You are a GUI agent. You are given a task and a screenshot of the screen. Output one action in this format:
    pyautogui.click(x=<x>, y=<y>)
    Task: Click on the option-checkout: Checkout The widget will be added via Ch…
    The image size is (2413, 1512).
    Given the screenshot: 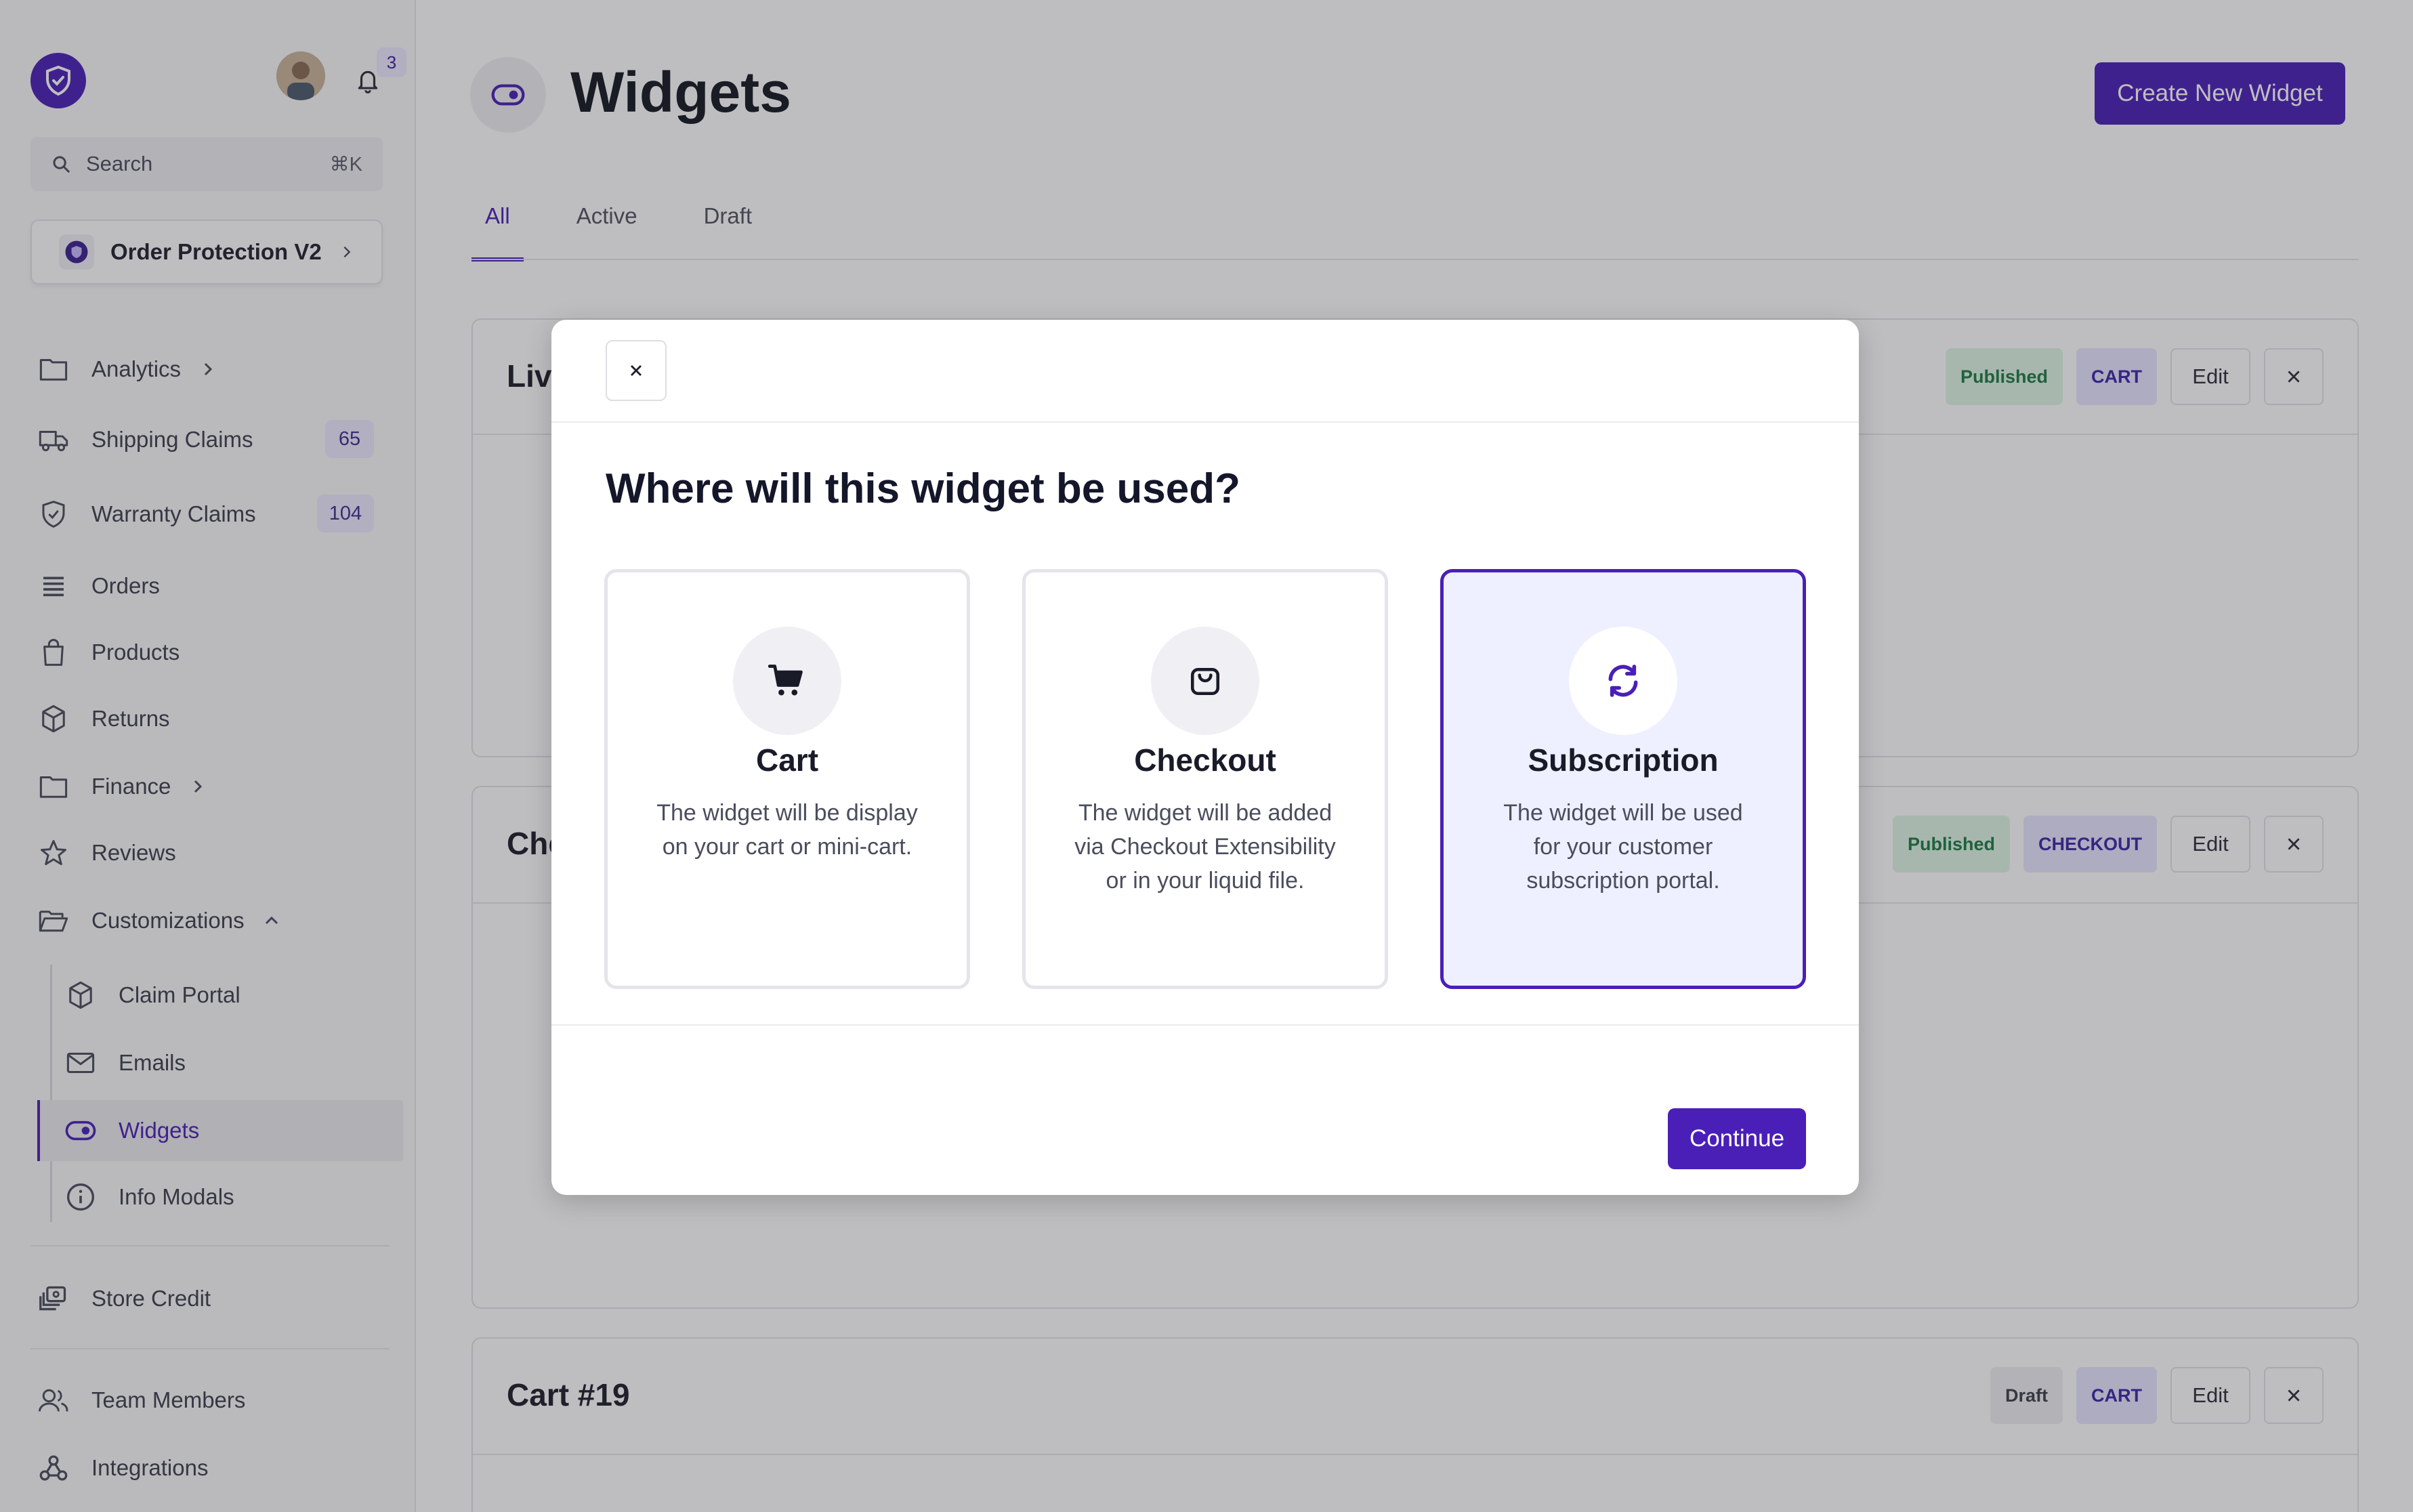 What is the action you would take?
    pyautogui.click(x=1205, y=779)
    